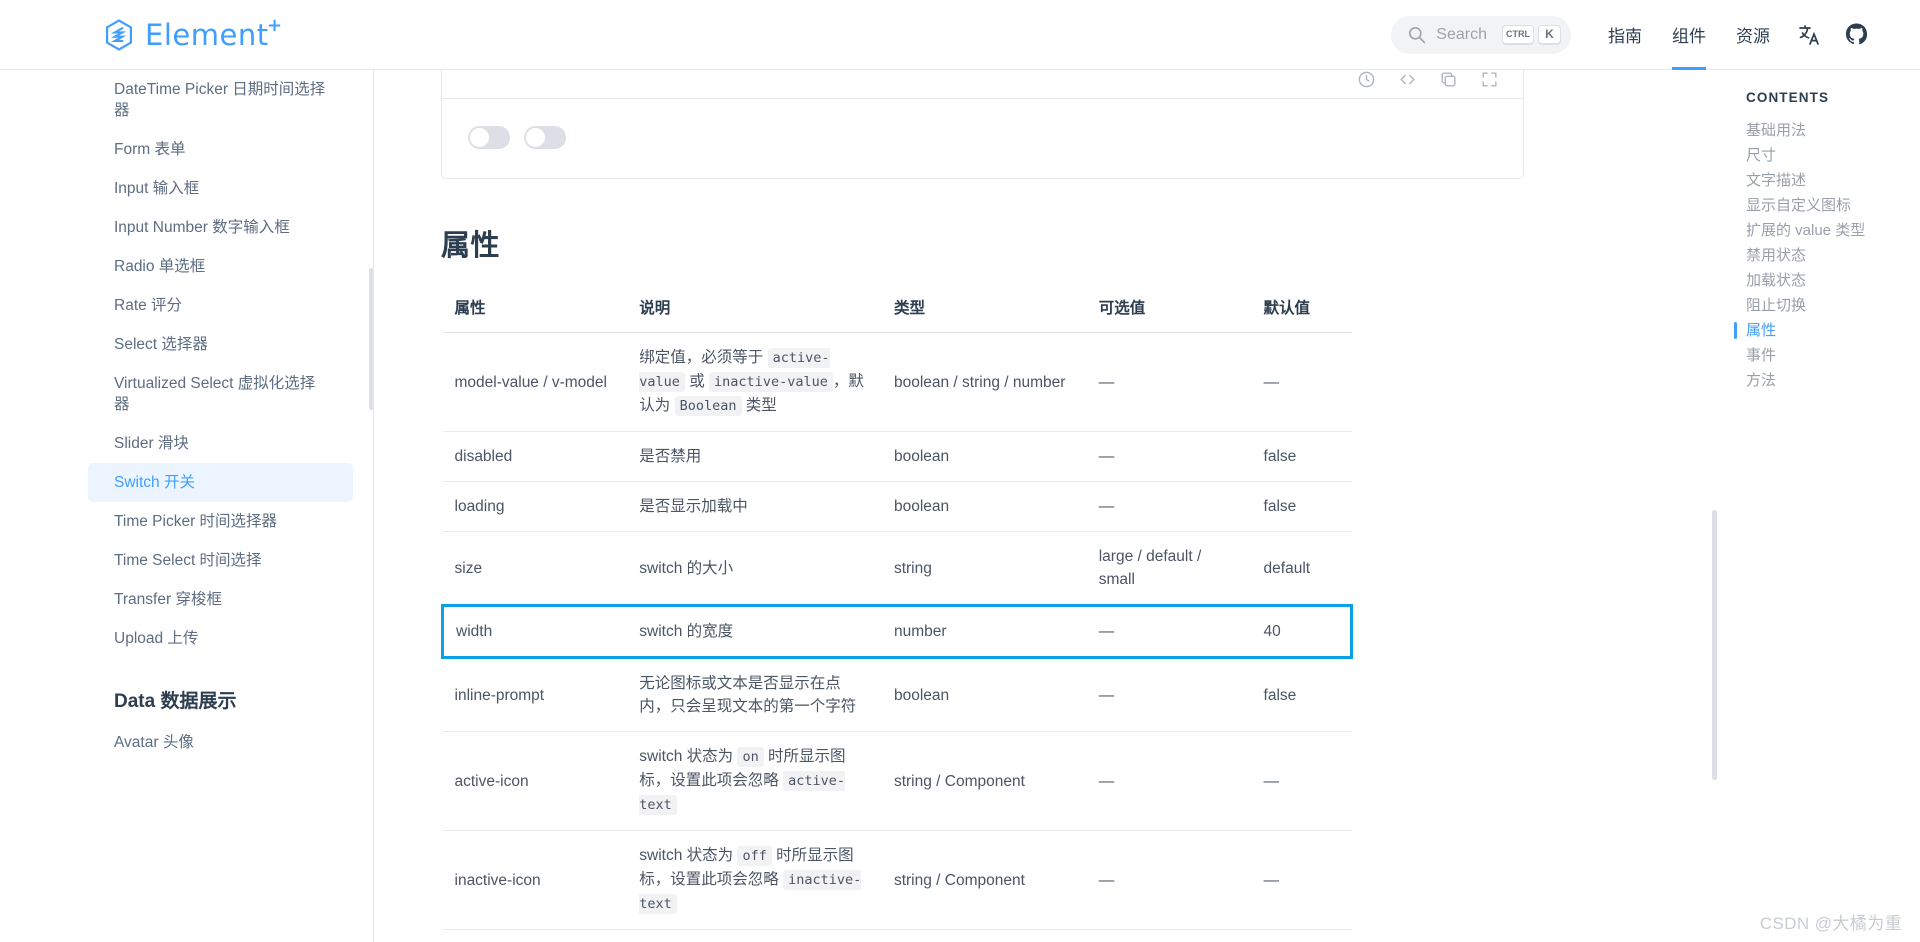 This screenshot has height=942, width=1920. What do you see at coordinates (1417, 35) in the screenshot?
I see `search-icon` at bounding box center [1417, 35].